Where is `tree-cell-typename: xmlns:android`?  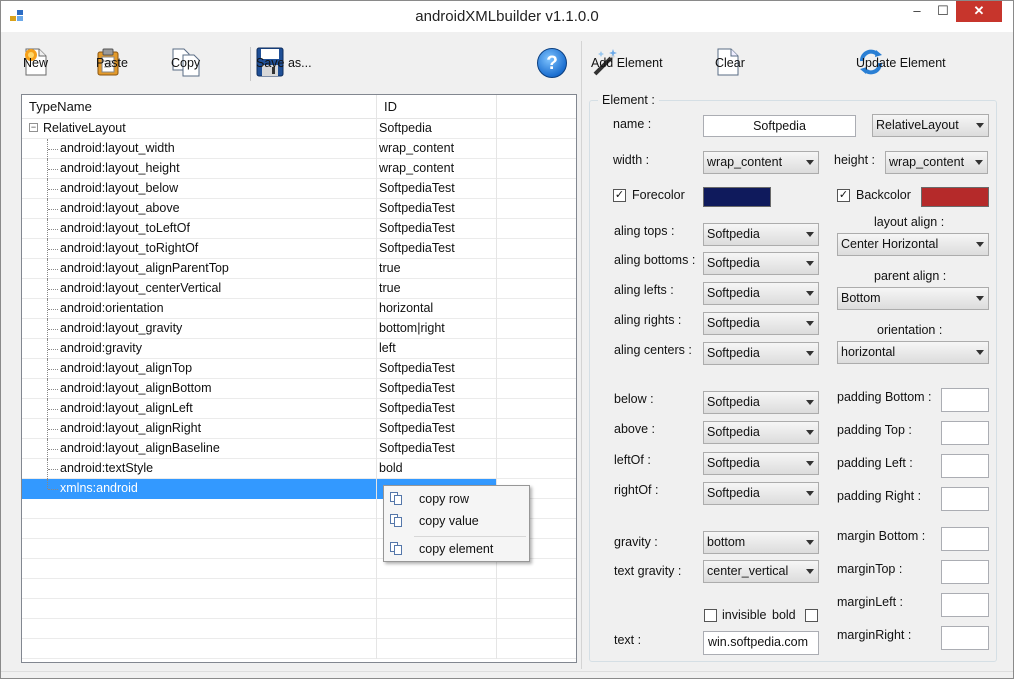 tree-cell-typename: xmlns:android is located at coordinates (199, 489).